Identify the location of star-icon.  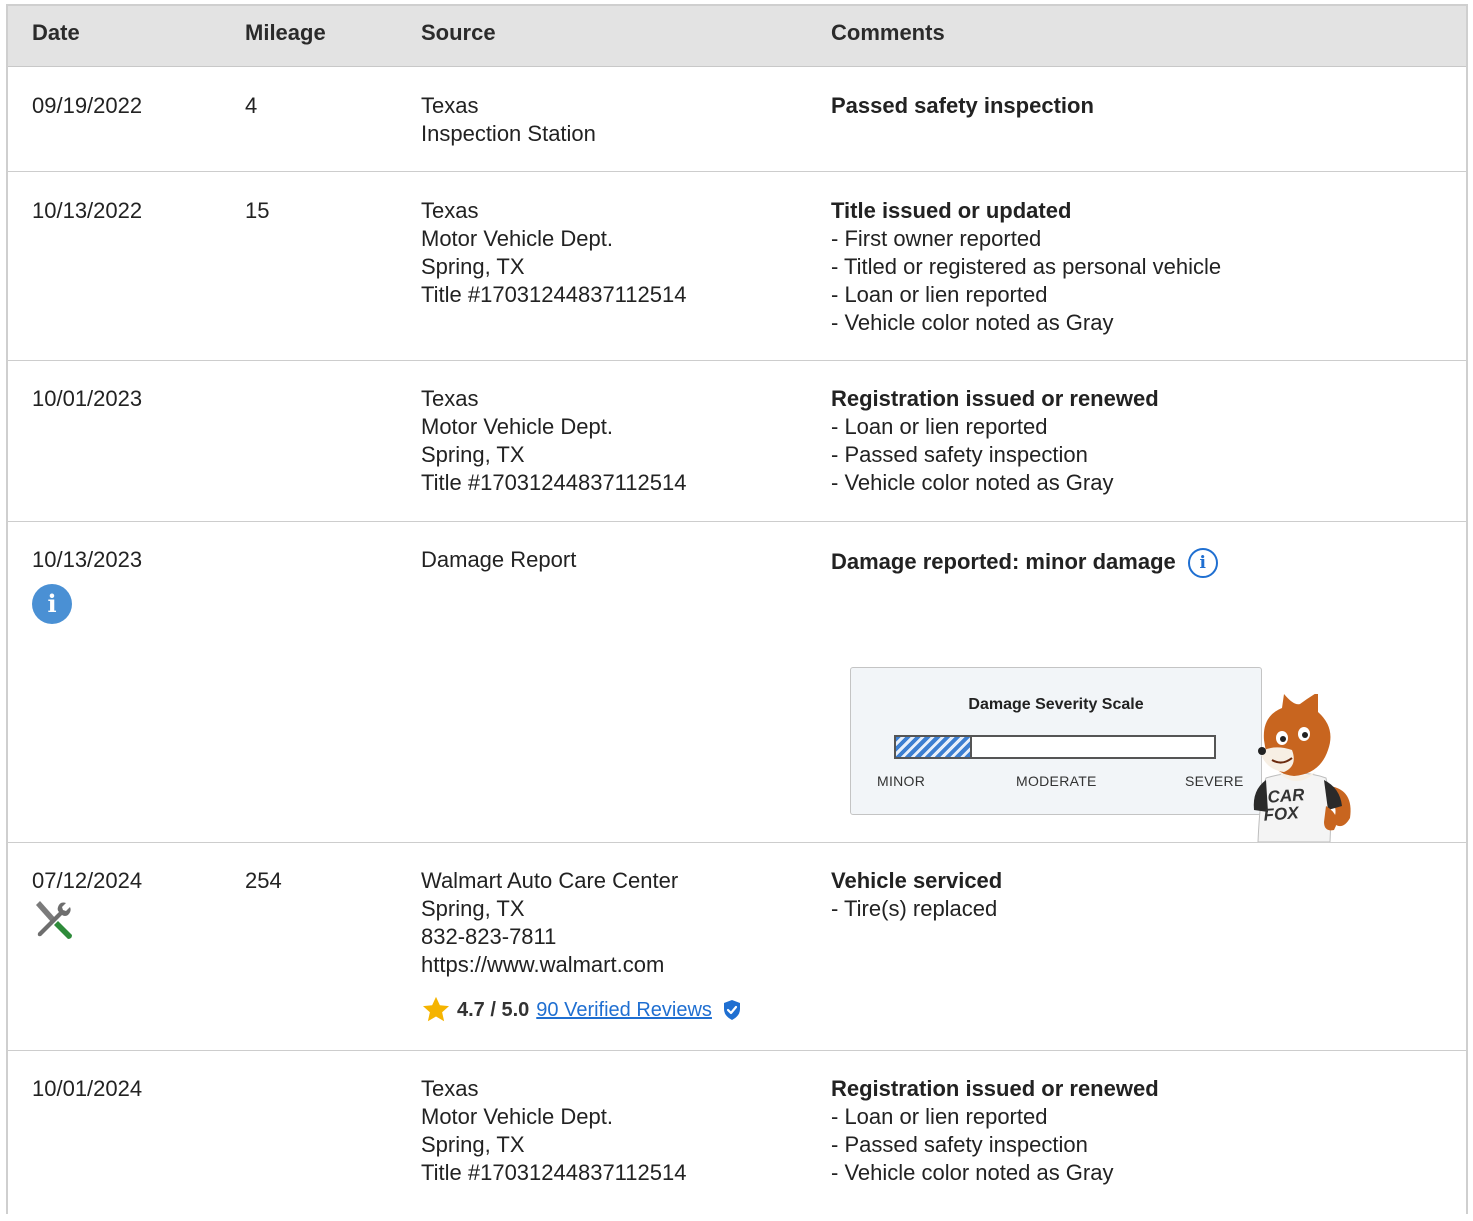
(436, 1009).